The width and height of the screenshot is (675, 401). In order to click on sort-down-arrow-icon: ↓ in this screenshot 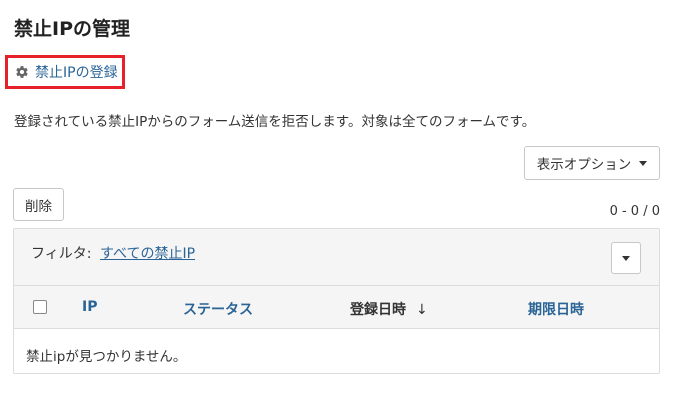, I will do `click(422, 310)`.